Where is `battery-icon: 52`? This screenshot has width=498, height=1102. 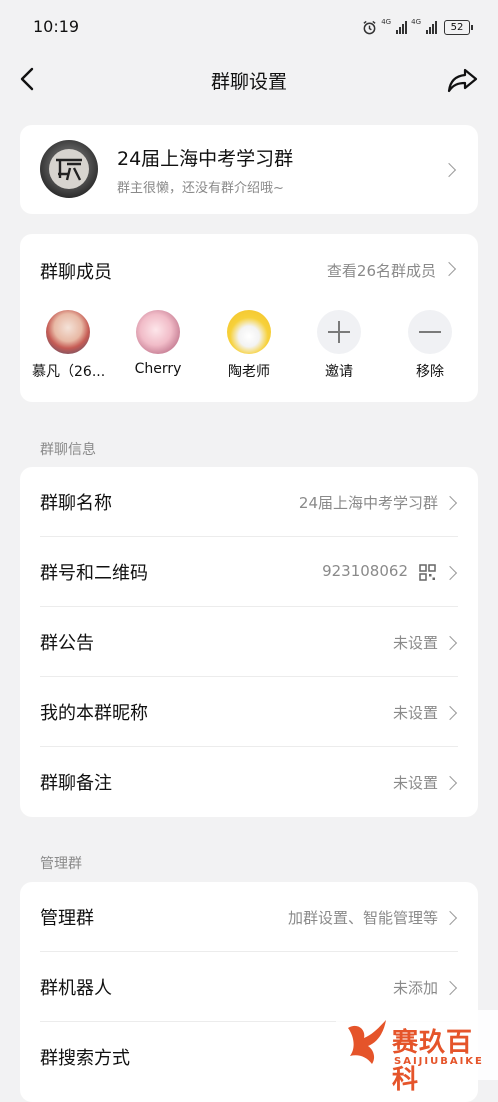 battery-icon: 52 is located at coordinates (458, 27).